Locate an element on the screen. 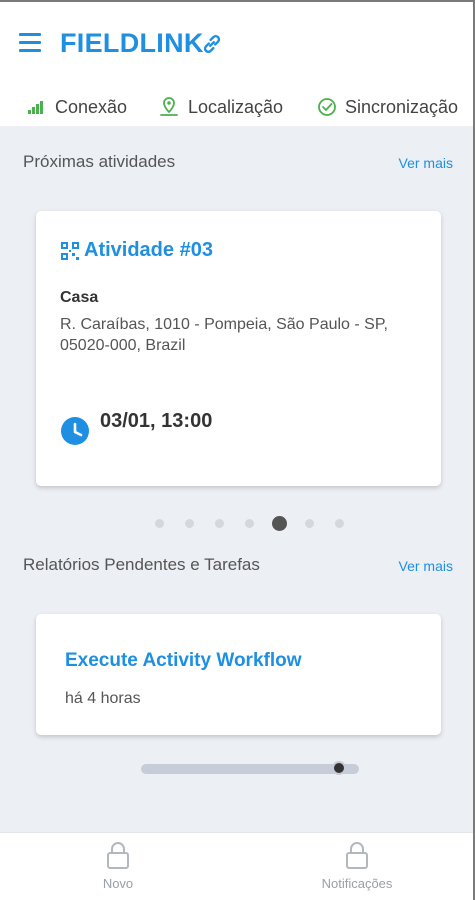 This screenshot has height=900, width=475. signal-bars-icon is located at coordinates (35, 107).